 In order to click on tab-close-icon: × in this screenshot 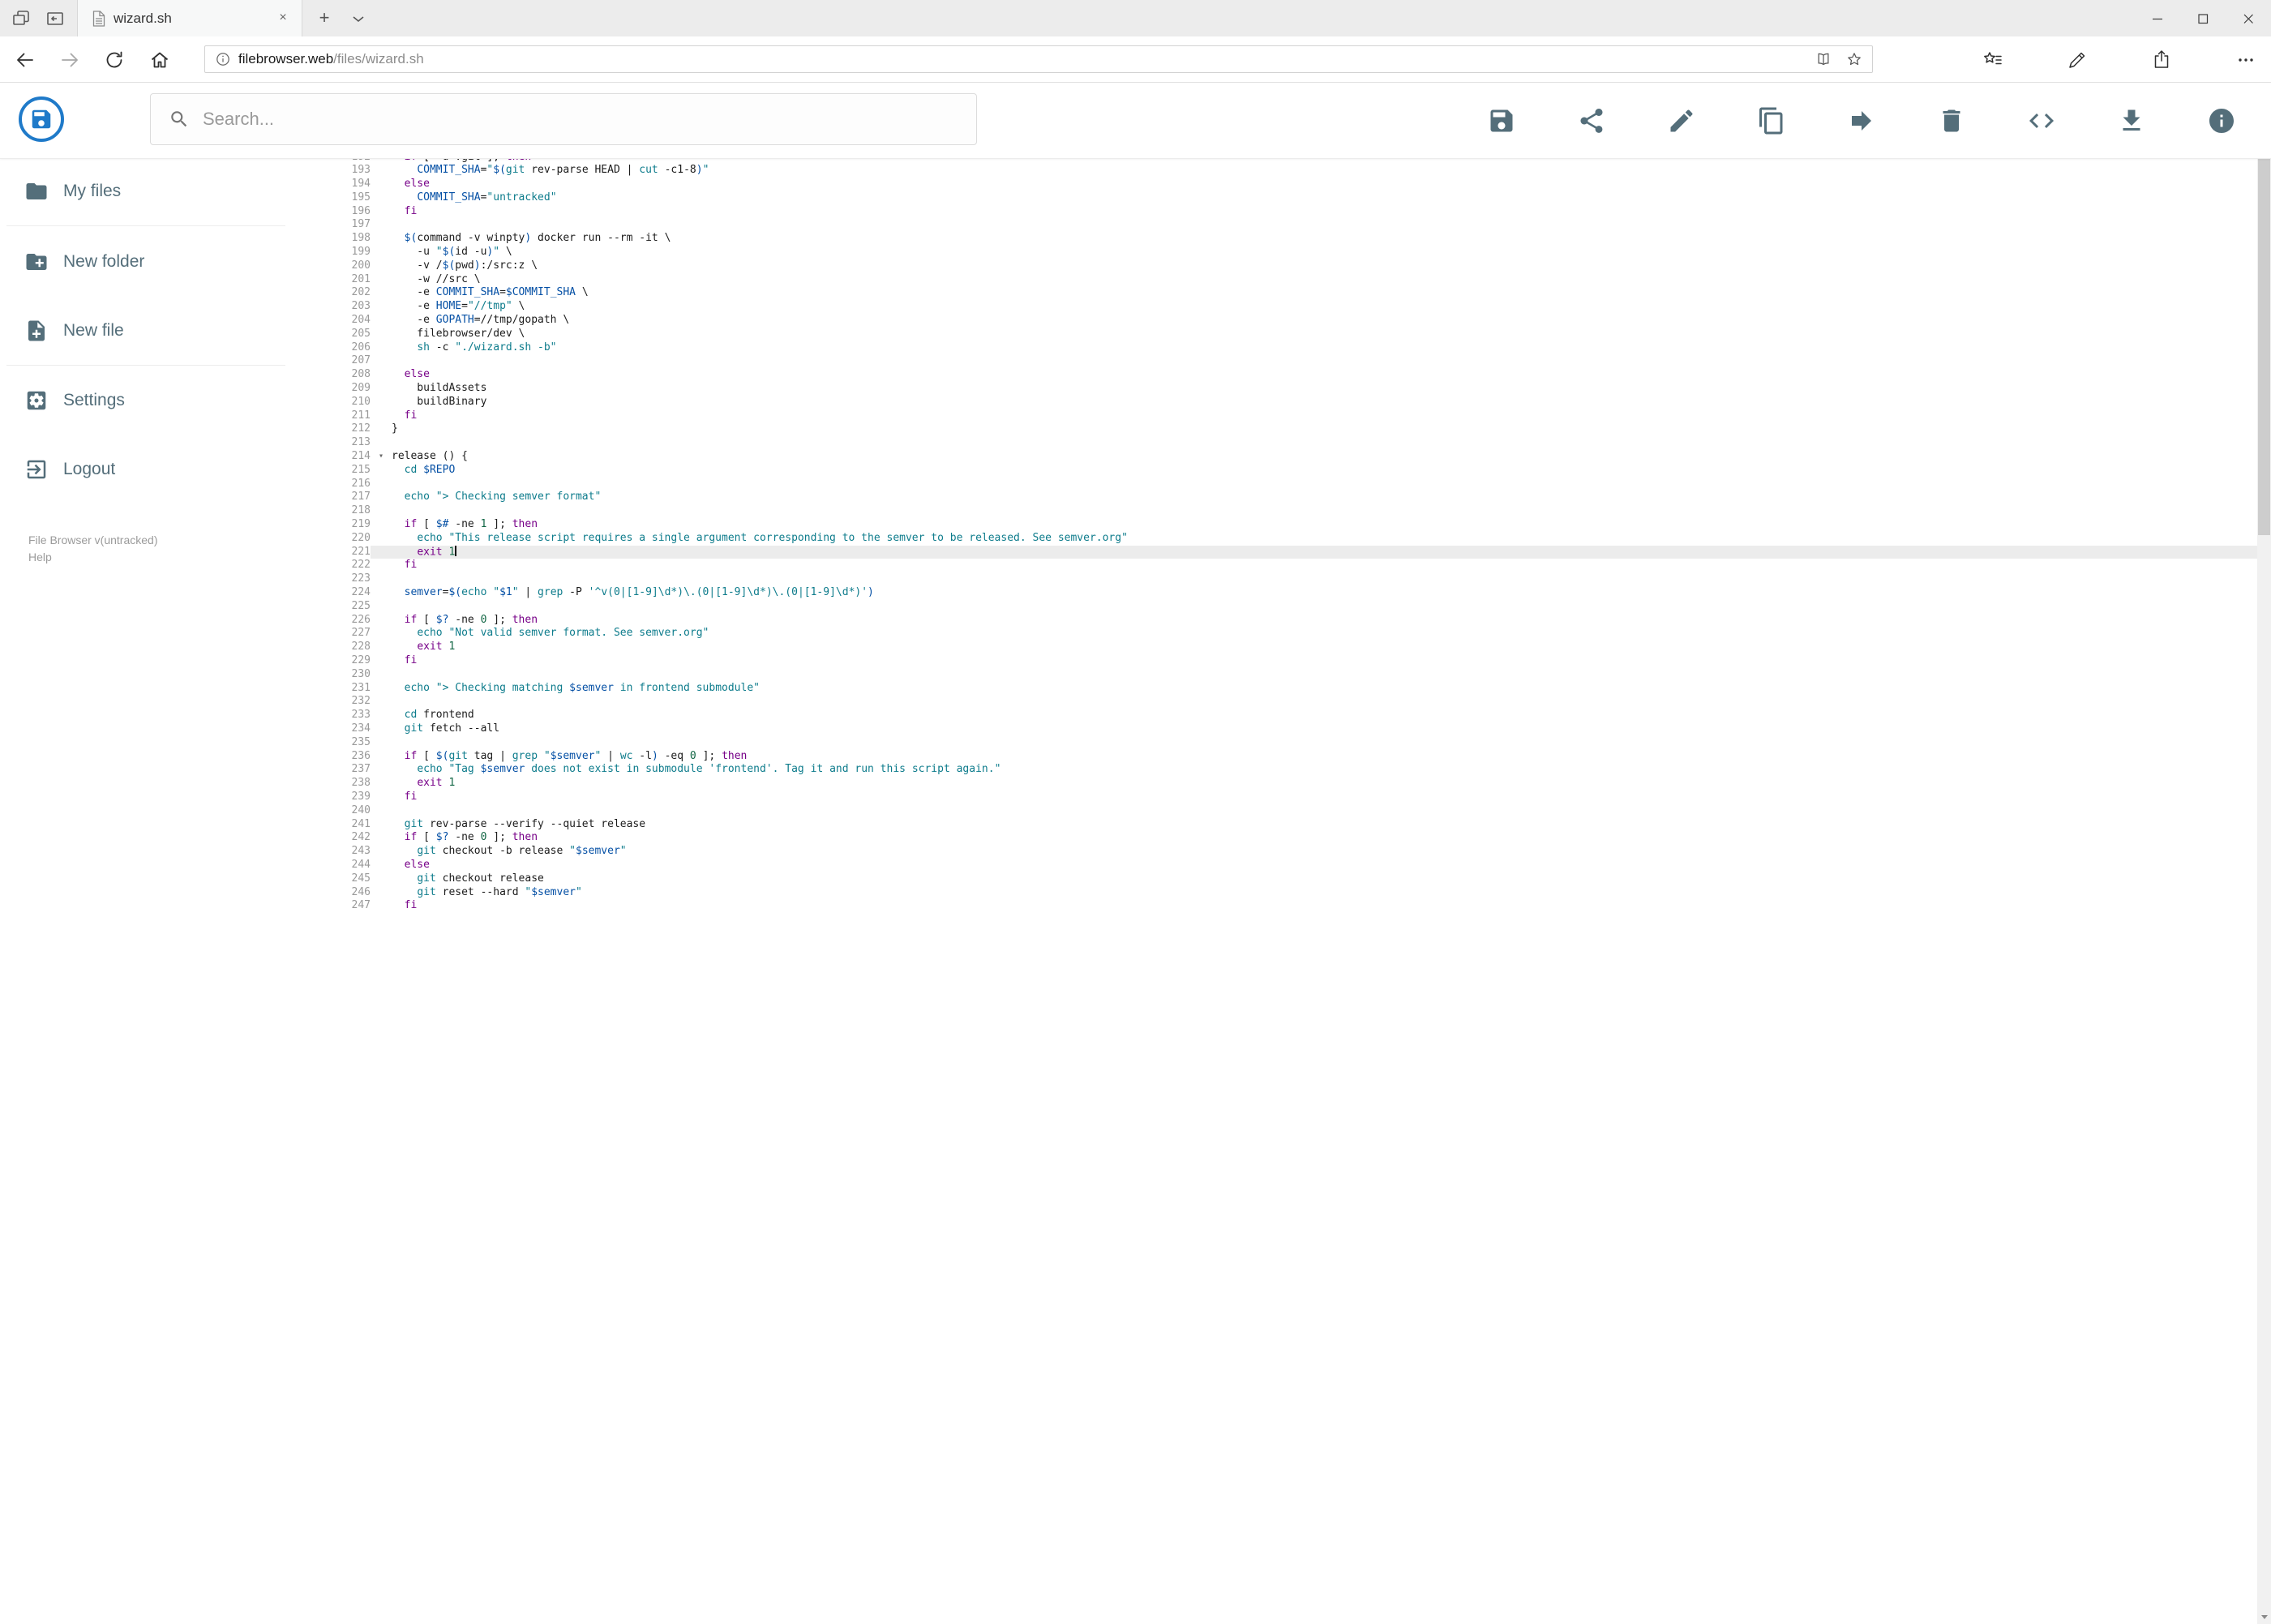, I will do `click(283, 18)`.